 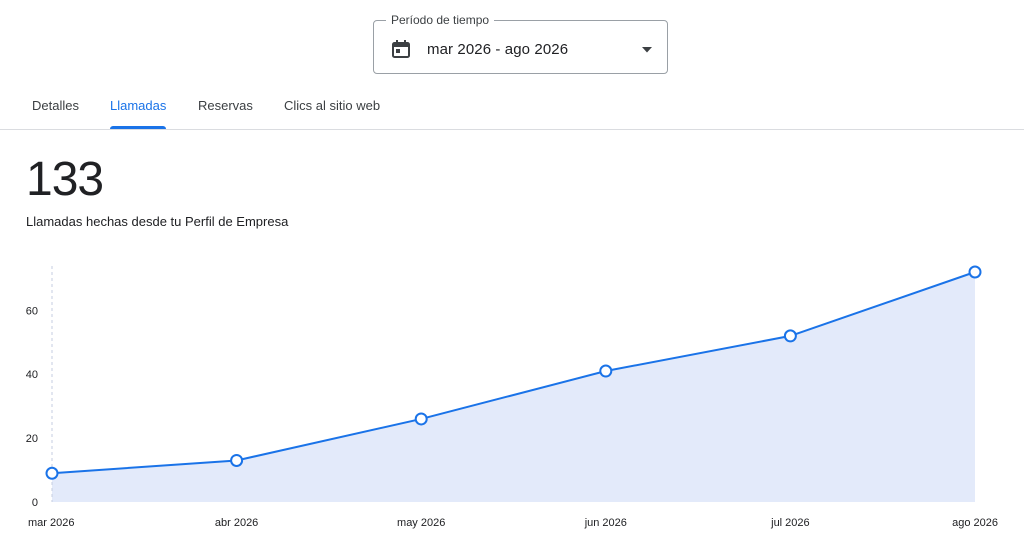 What do you see at coordinates (35, 503) in the screenshot?
I see `y-tick-label: 0` at bounding box center [35, 503].